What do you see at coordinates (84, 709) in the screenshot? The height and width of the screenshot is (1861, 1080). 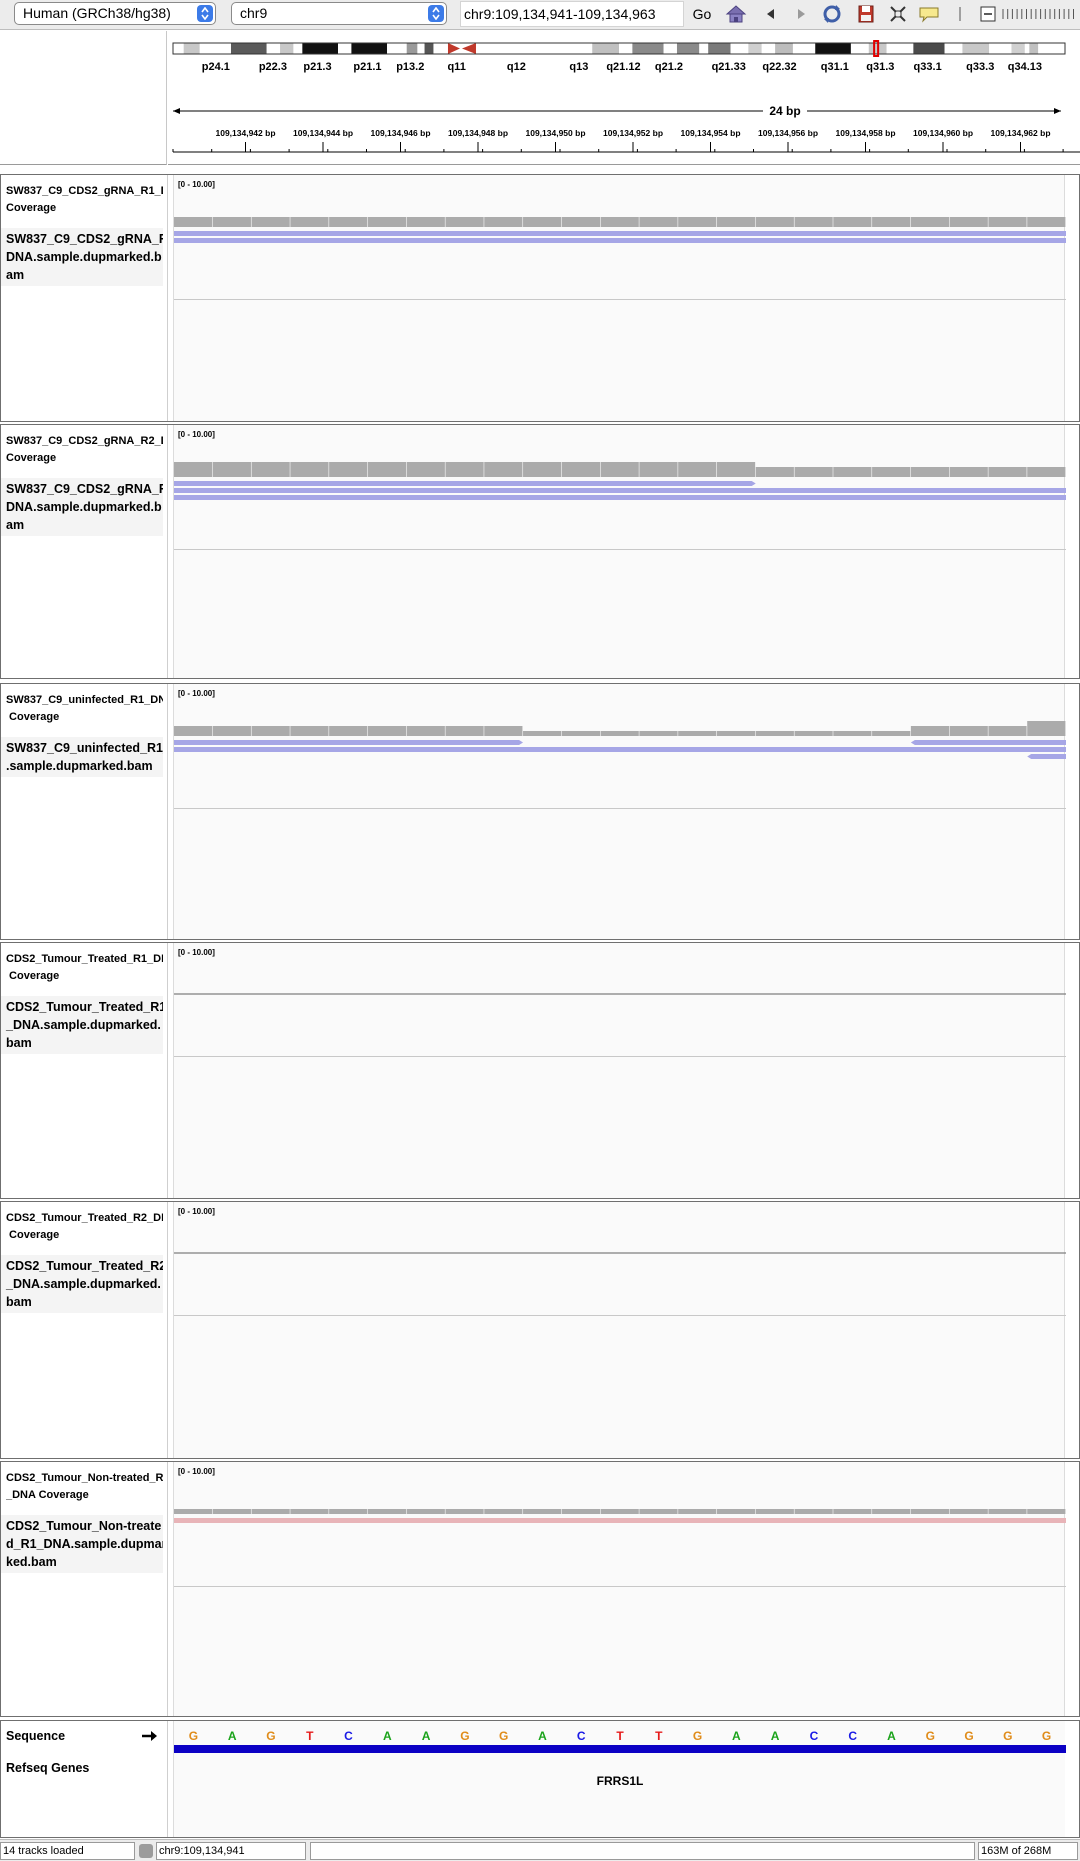 I see `coverage-track-name: SW837_C9_uninfected_R1_DN Coverage` at bounding box center [84, 709].